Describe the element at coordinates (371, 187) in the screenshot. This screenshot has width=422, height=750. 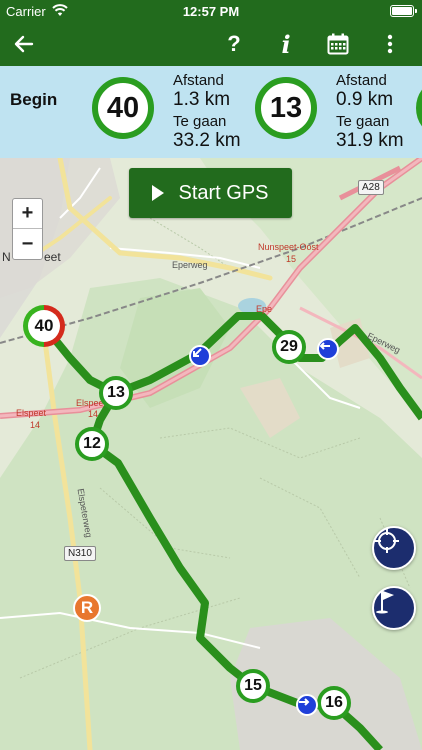
I see `road-shield-a28: A28` at that location.